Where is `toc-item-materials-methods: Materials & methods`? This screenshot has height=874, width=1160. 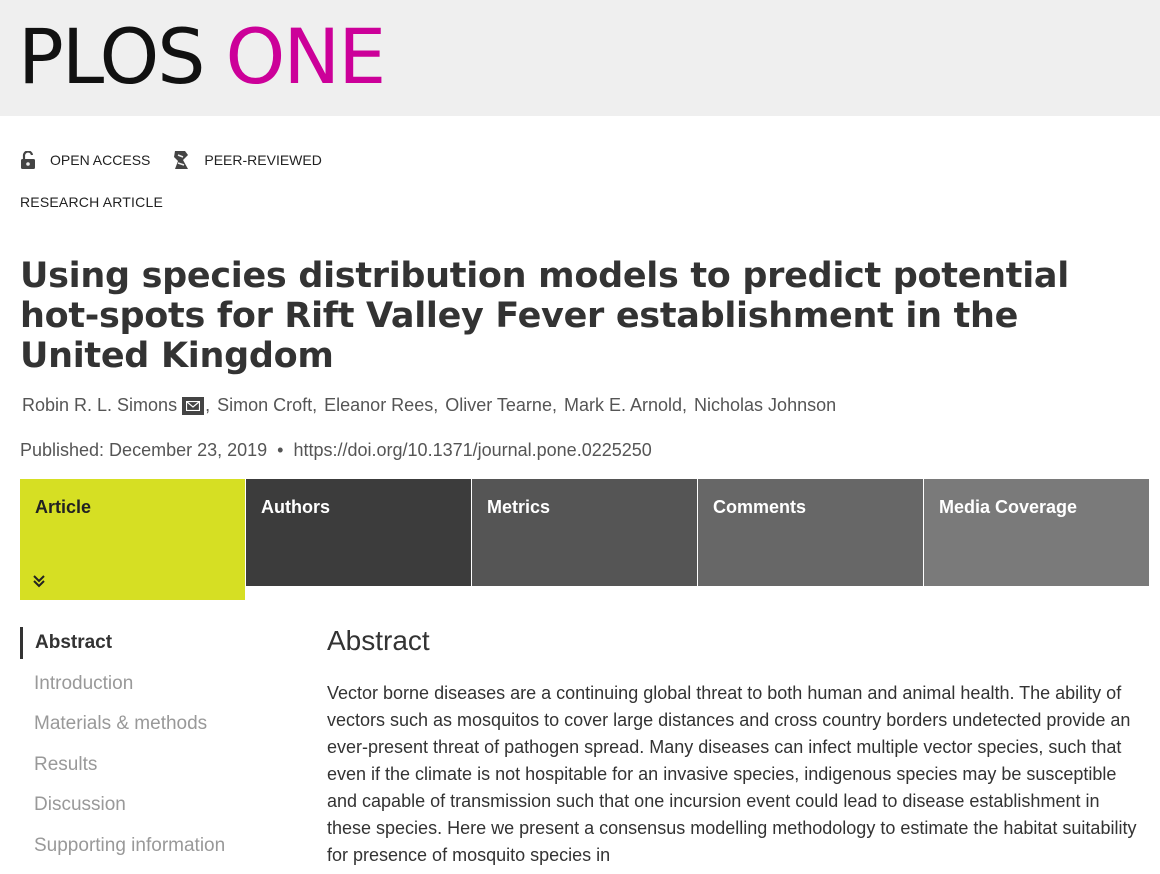 toc-item-materials-methods: Materials & methods is located at coordinates (150, 724).